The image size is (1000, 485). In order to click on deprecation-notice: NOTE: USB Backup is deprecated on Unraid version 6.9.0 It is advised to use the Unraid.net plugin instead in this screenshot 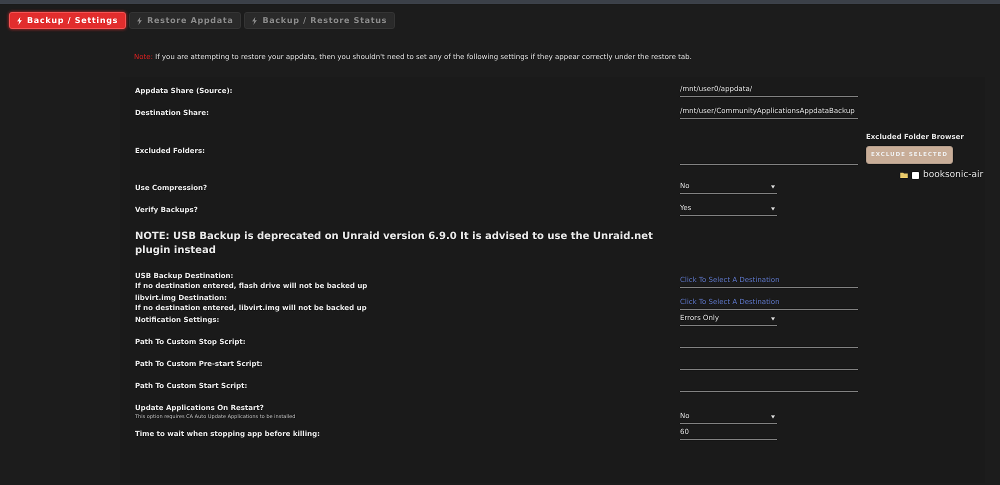, I will do `click(394, 244)`.